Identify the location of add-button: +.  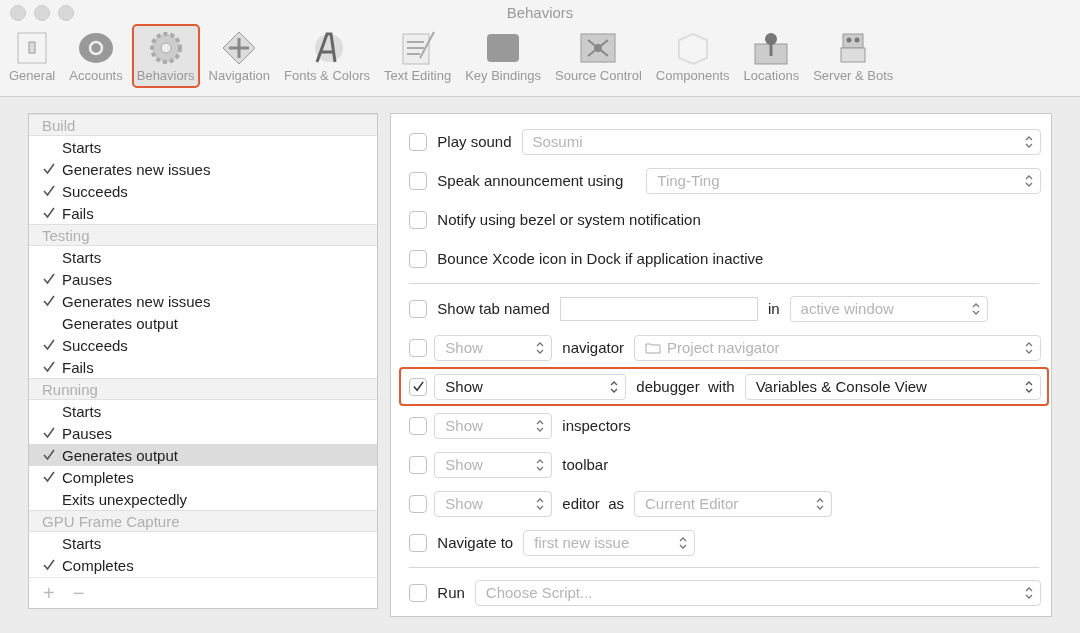
(49, 593).